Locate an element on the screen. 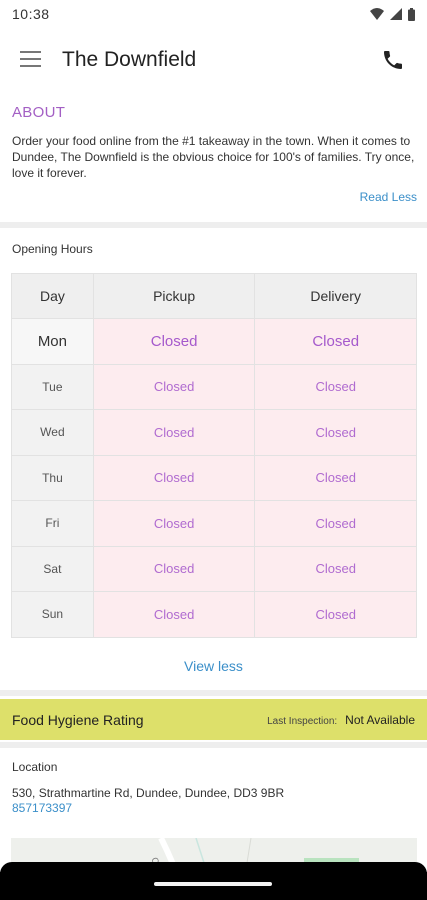  table-row: Wed Closed Closed is located at coordinates (214, 432).